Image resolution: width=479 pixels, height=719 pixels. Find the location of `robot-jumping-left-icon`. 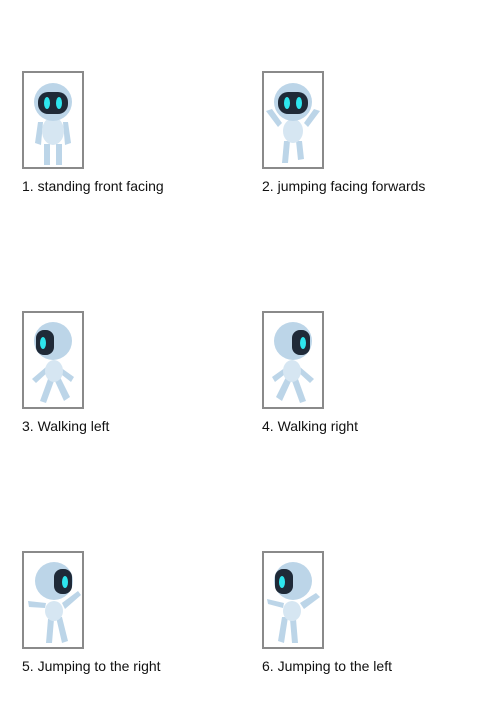

robot-jumping-left-icon is located at coordinates (293, 602).